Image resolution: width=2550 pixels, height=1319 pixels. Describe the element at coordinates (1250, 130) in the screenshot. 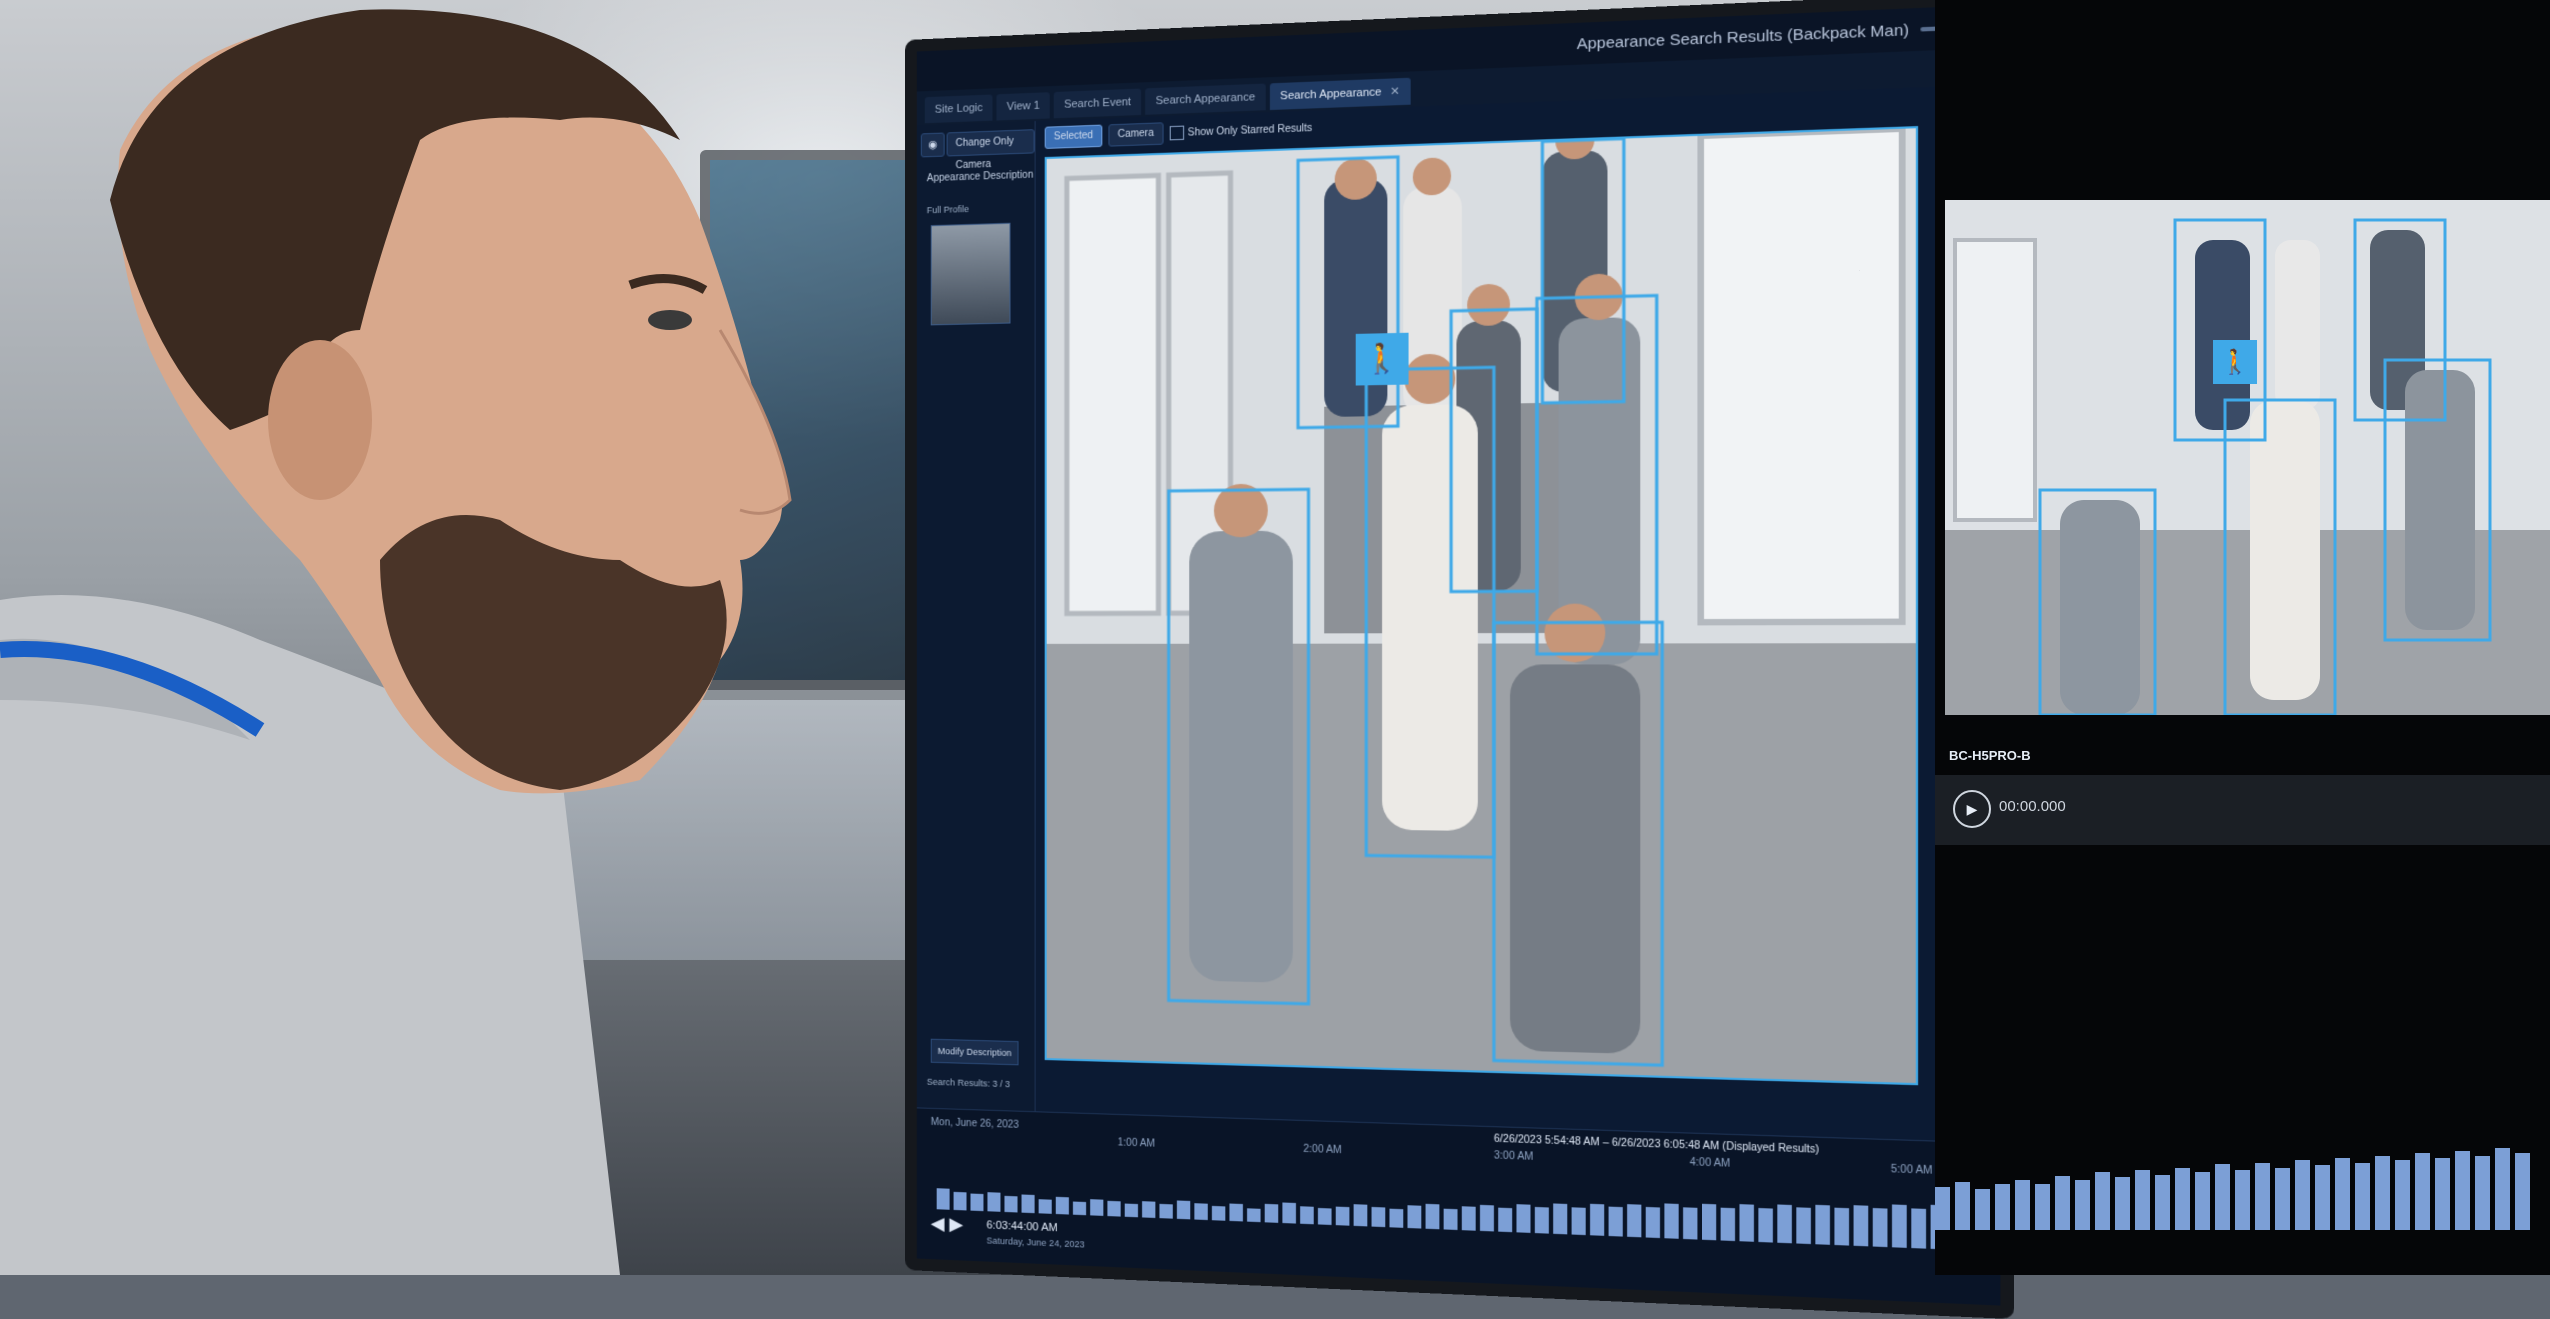

I see `starred-label: Show Only Starred Results` at that location.